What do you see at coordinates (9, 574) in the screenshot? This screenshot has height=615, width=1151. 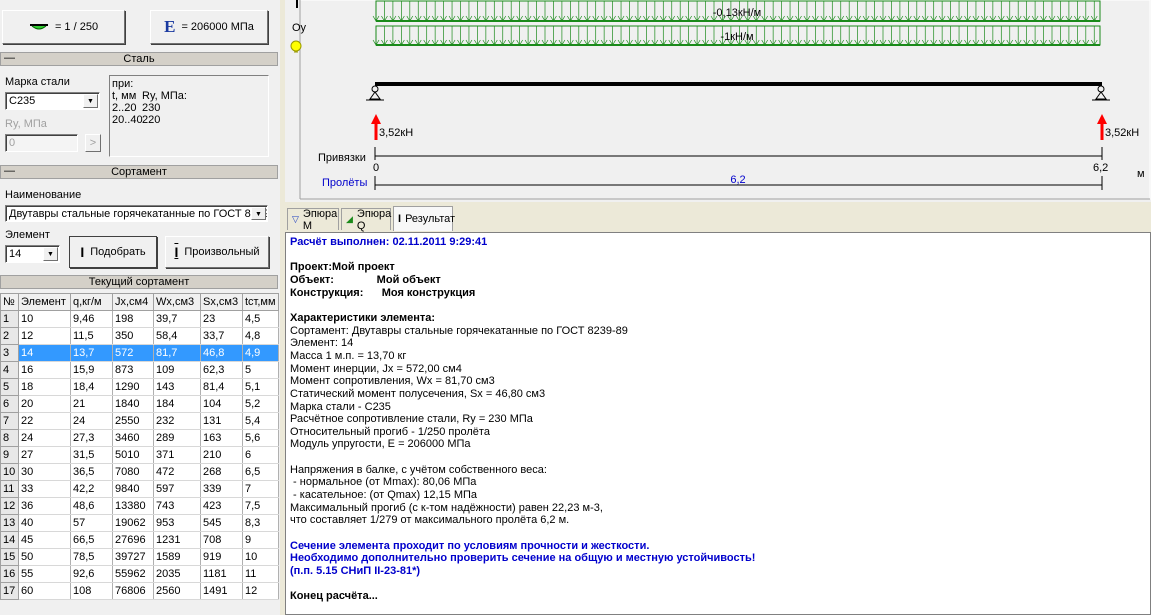 I see `row-number: 16` at bounding box center [9, 574].